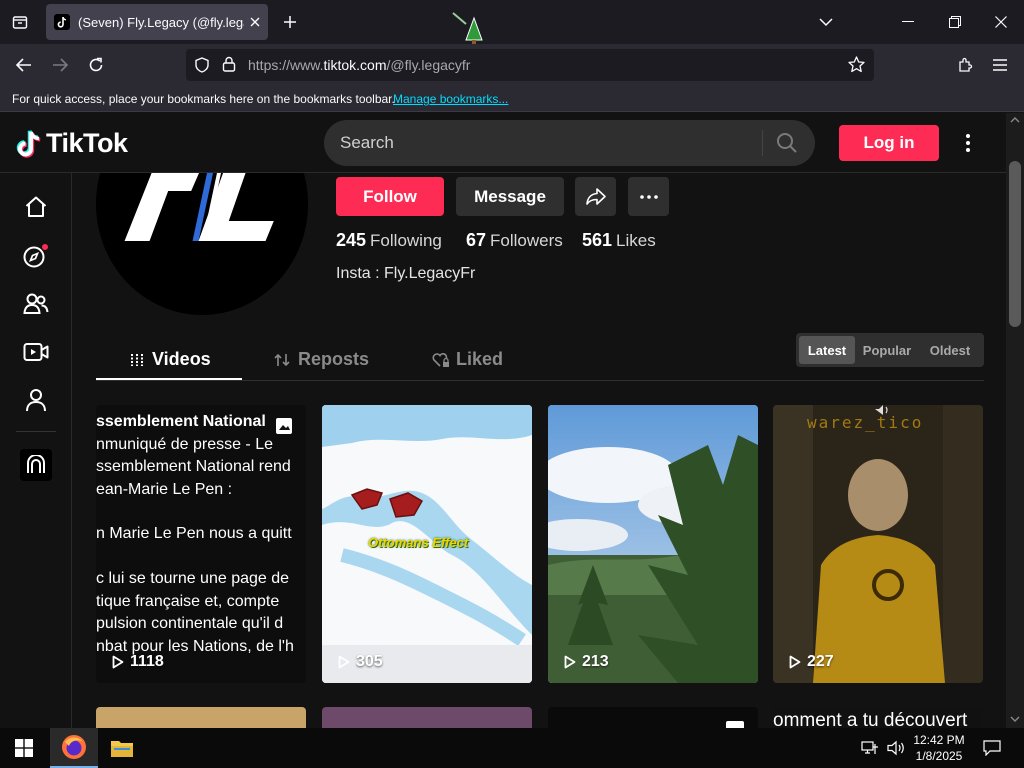 The width and height of the screenshot is (1024, 768). What do you see at coordinates (811, 662) in the screenshot?
I see `view-count: 227` at bounding box center [811, 662].